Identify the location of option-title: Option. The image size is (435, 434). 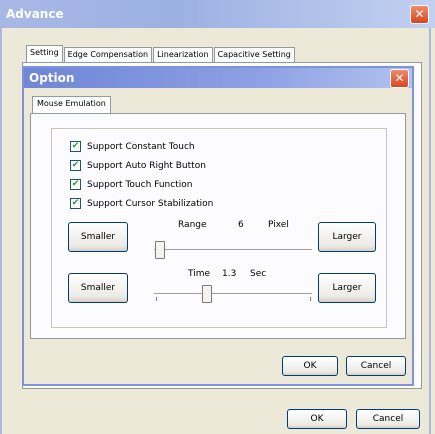
(52, 78).